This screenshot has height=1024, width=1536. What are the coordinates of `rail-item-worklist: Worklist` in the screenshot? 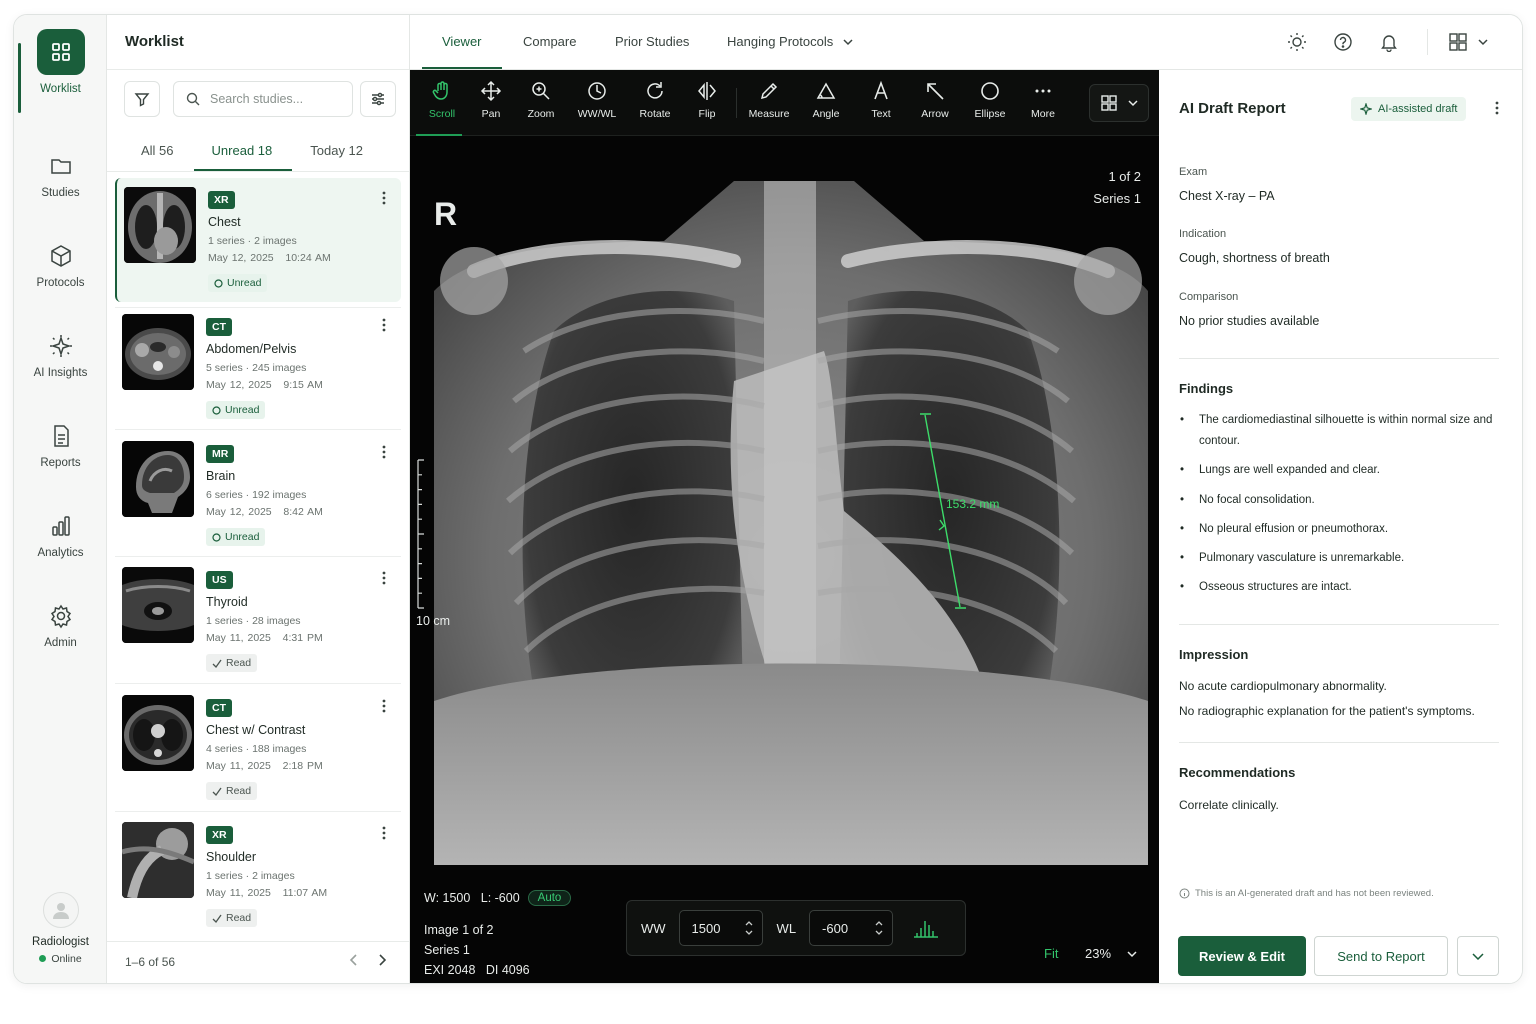 It's located at (60, 71).